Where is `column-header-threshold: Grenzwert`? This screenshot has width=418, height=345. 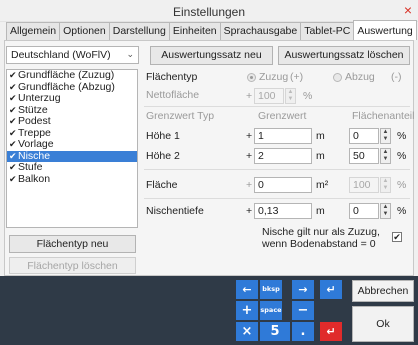 column-header-threshold: Grenzwert is located at coordinates (282, 116).